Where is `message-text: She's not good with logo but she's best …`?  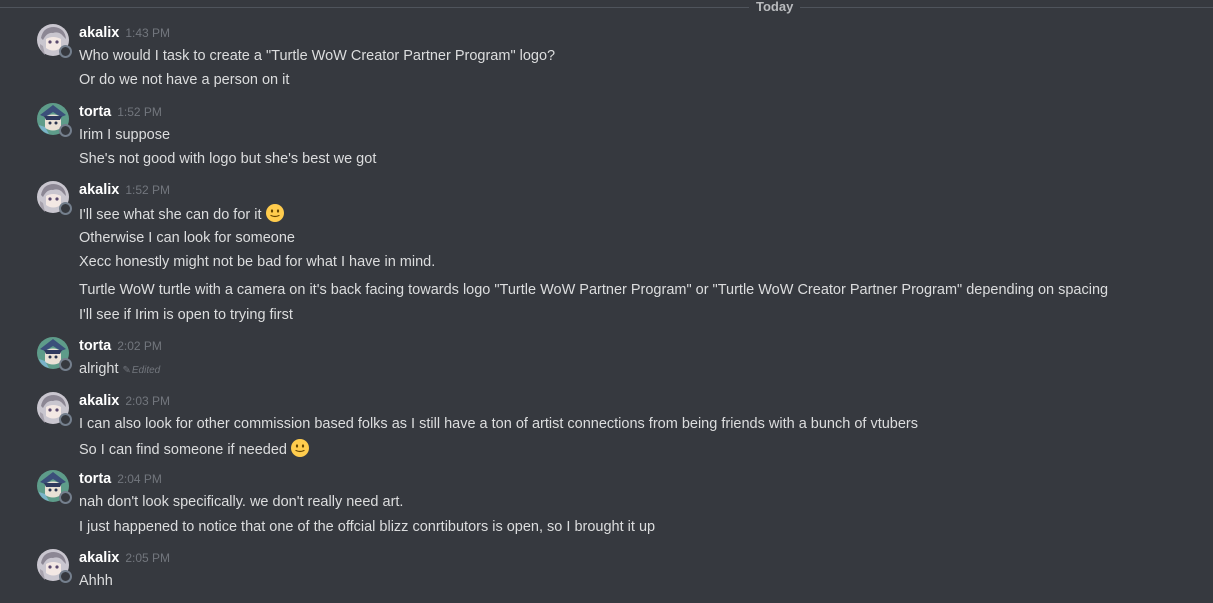
message-text: She's not good with logo but she's best … is located at coordinates (228, 159).